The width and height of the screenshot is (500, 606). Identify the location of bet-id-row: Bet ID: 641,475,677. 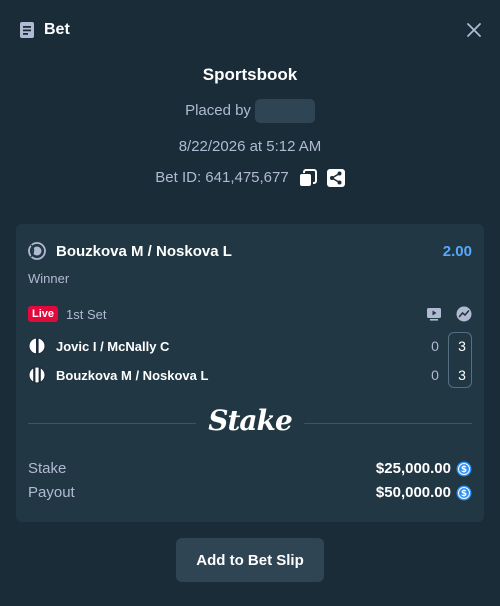
(250, 178).